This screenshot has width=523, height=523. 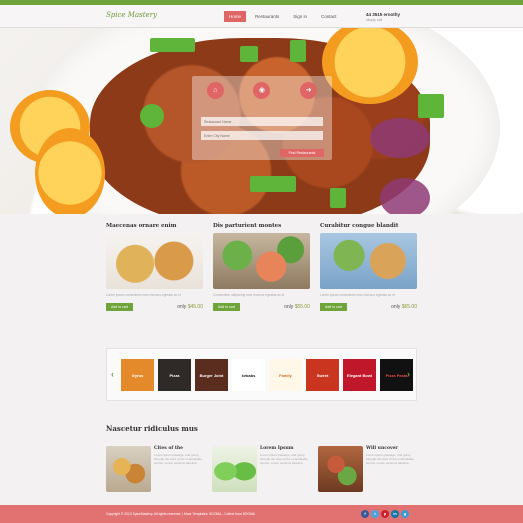 I want to click on nav-home: Home, so click(x=235, y=16).